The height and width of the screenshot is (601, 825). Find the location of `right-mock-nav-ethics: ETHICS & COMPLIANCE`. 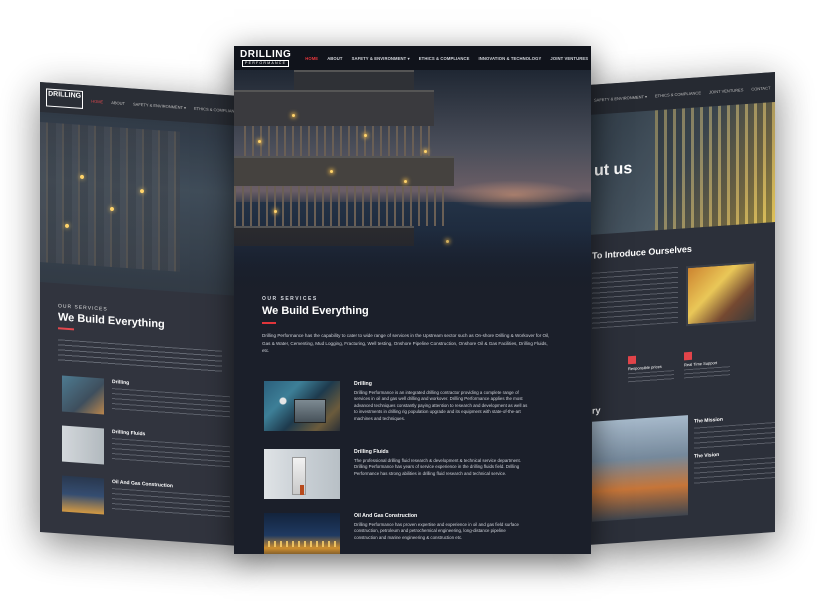

right-mock-nav-ethics: ETHICS & COMPLIANCE is located at coordinates (677, 93).